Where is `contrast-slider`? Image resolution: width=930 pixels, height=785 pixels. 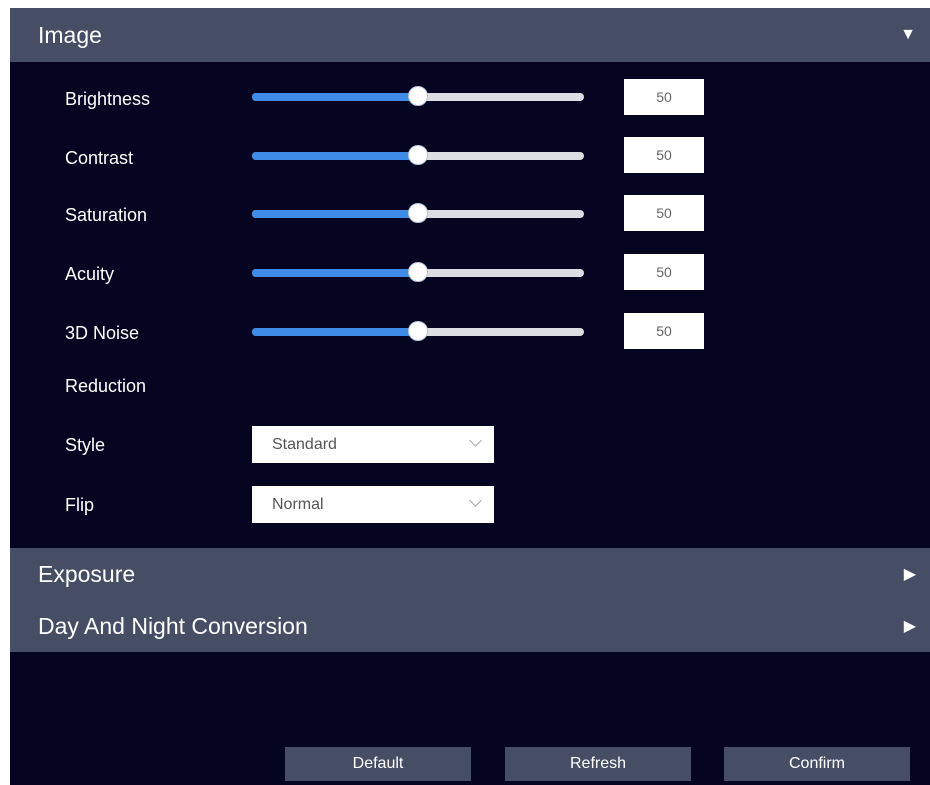
contrast-slider is located at coordinates (418, 155).